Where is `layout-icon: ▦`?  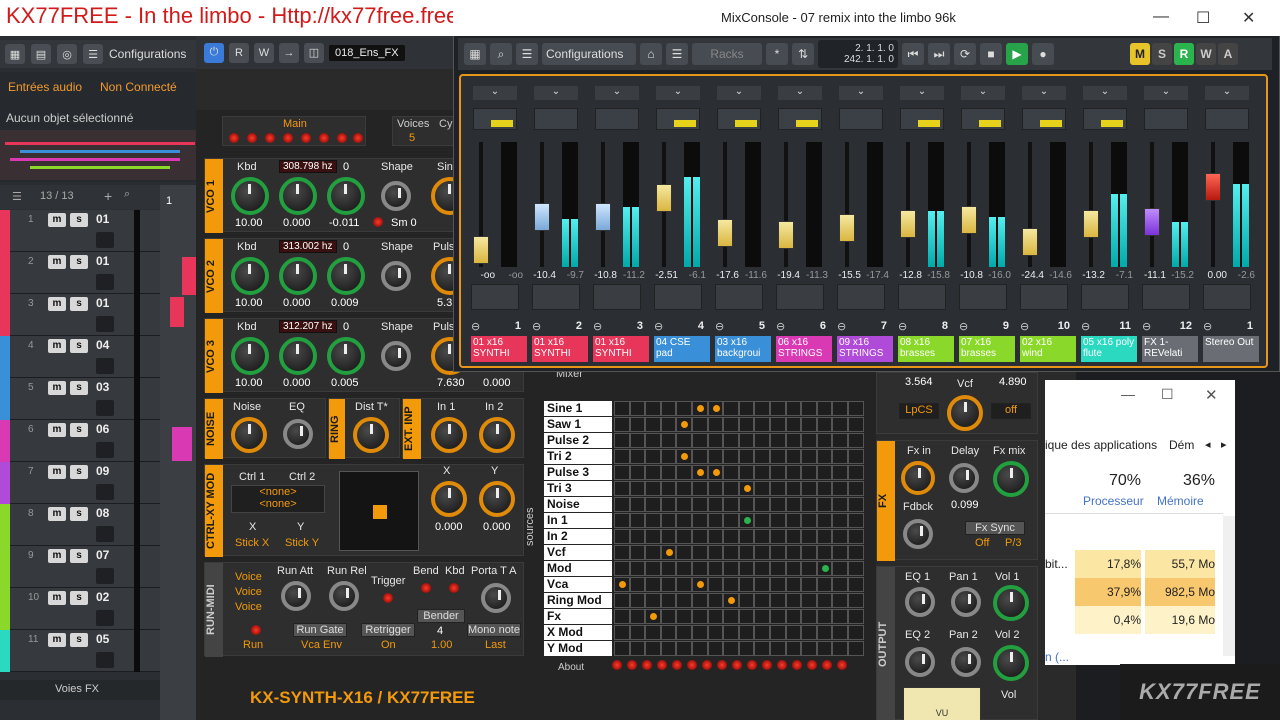 layout-icon: ▦ is located at coordinates (15, 54).